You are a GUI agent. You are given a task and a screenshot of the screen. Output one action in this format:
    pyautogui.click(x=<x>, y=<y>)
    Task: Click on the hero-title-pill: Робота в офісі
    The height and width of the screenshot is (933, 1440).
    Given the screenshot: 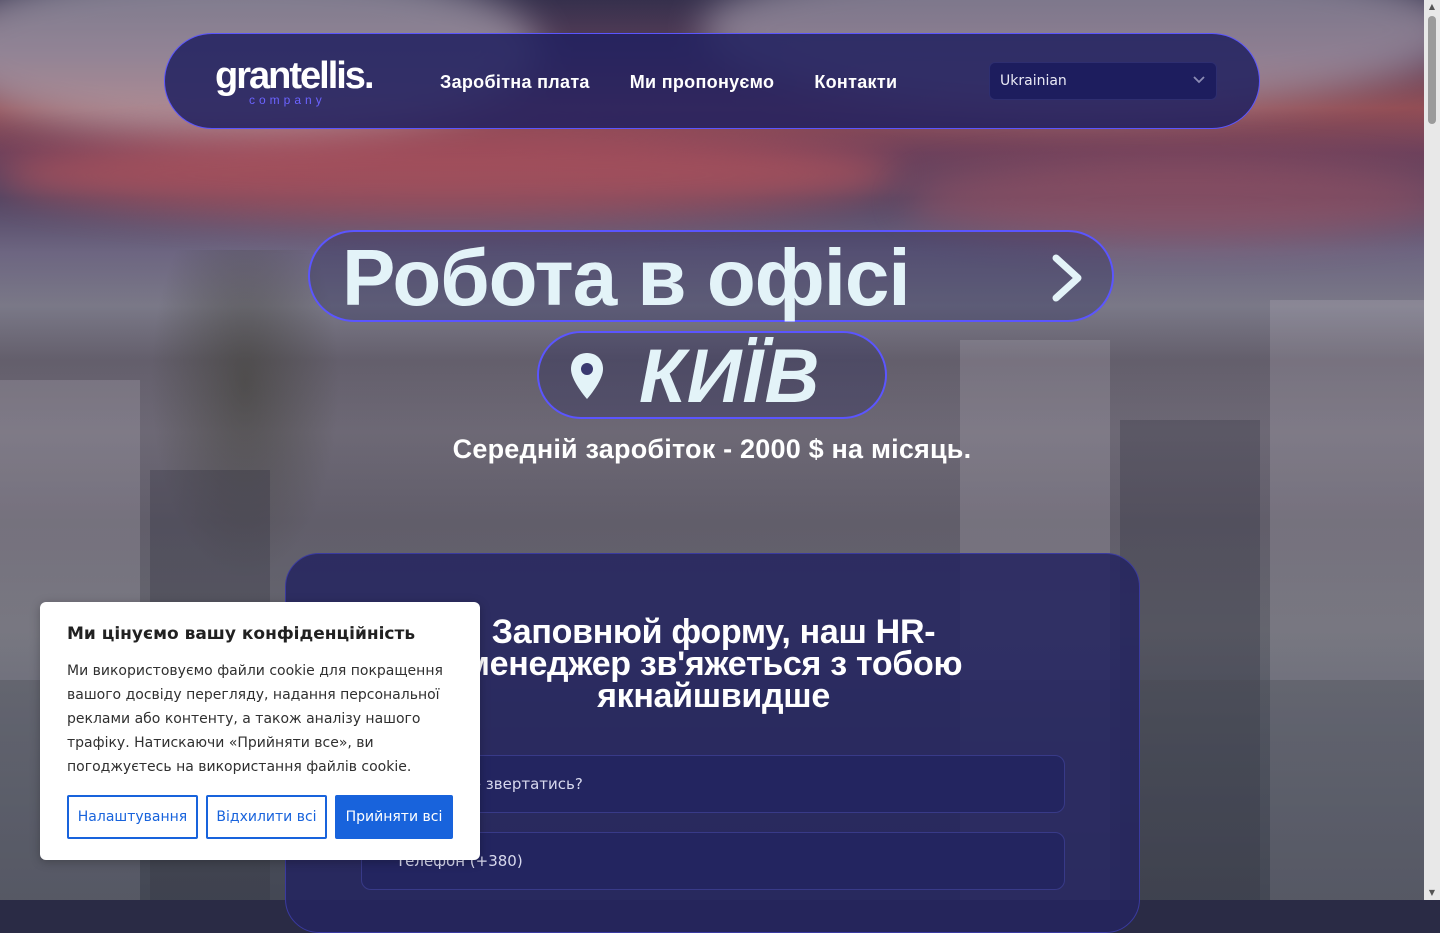 What is the action you would take?
    pyautogui.click(x=711, y=276)
    